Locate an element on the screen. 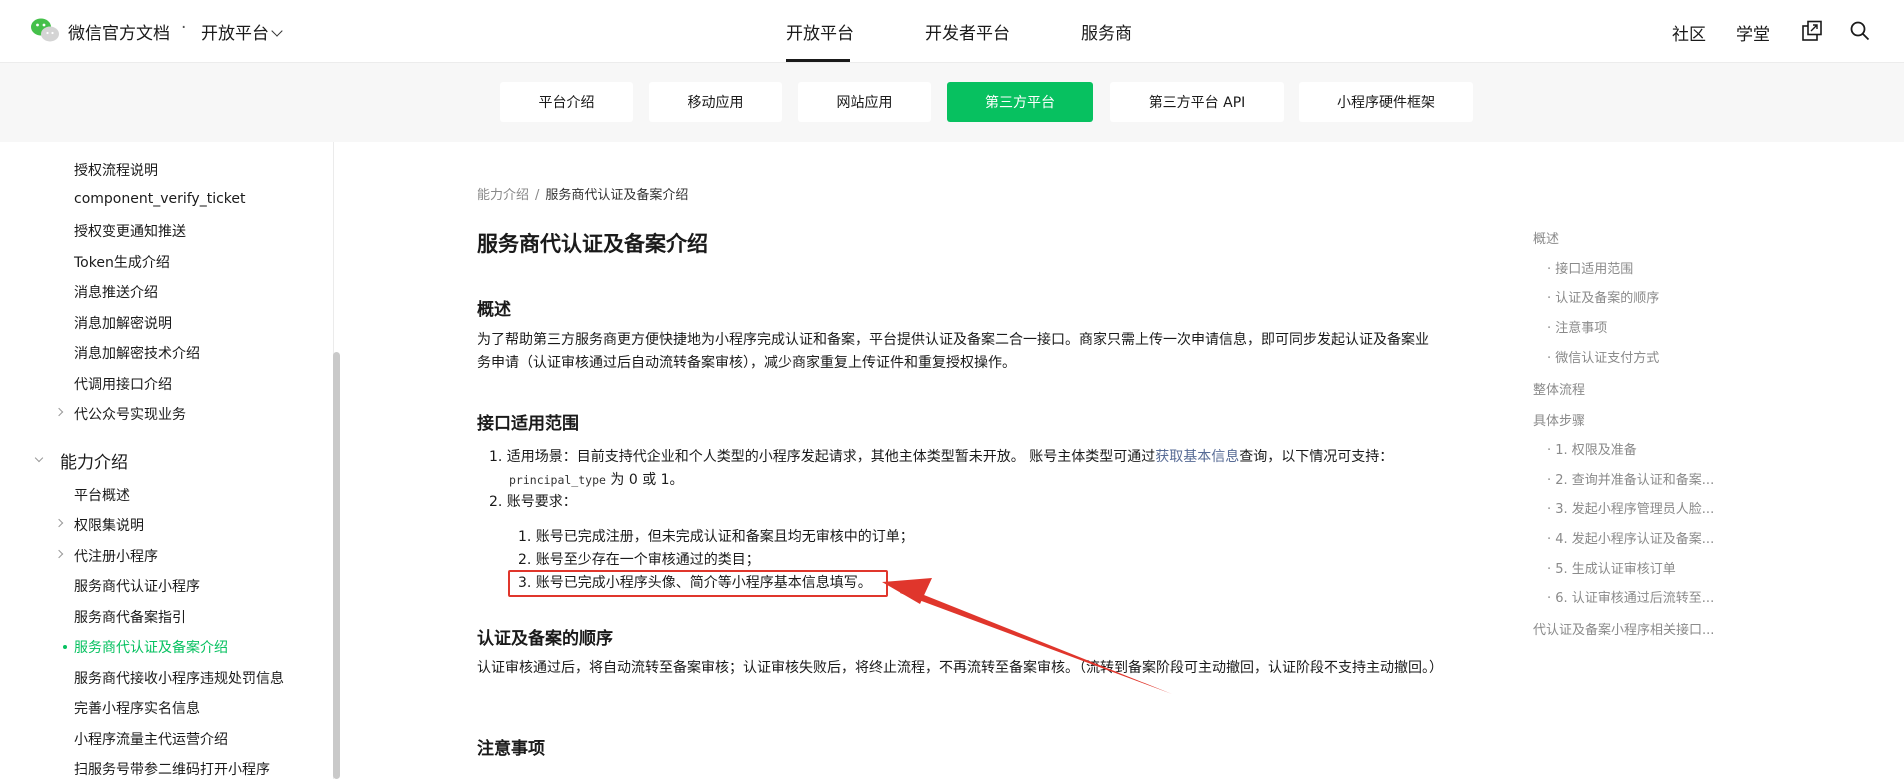 The height and width of the screenshot is (779, 1904). section-heading-order: 认证及备案的顺序 is located at coordinates (545, 639).